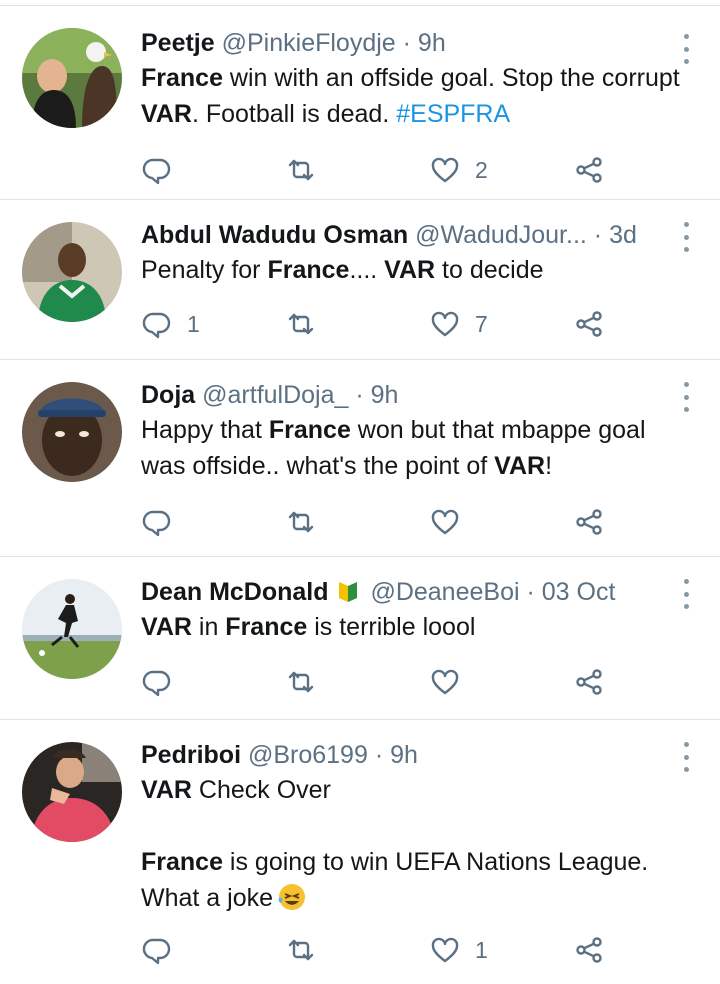 The image size is (720, 984). I want to click on like-button: 1, so click(458, 950).